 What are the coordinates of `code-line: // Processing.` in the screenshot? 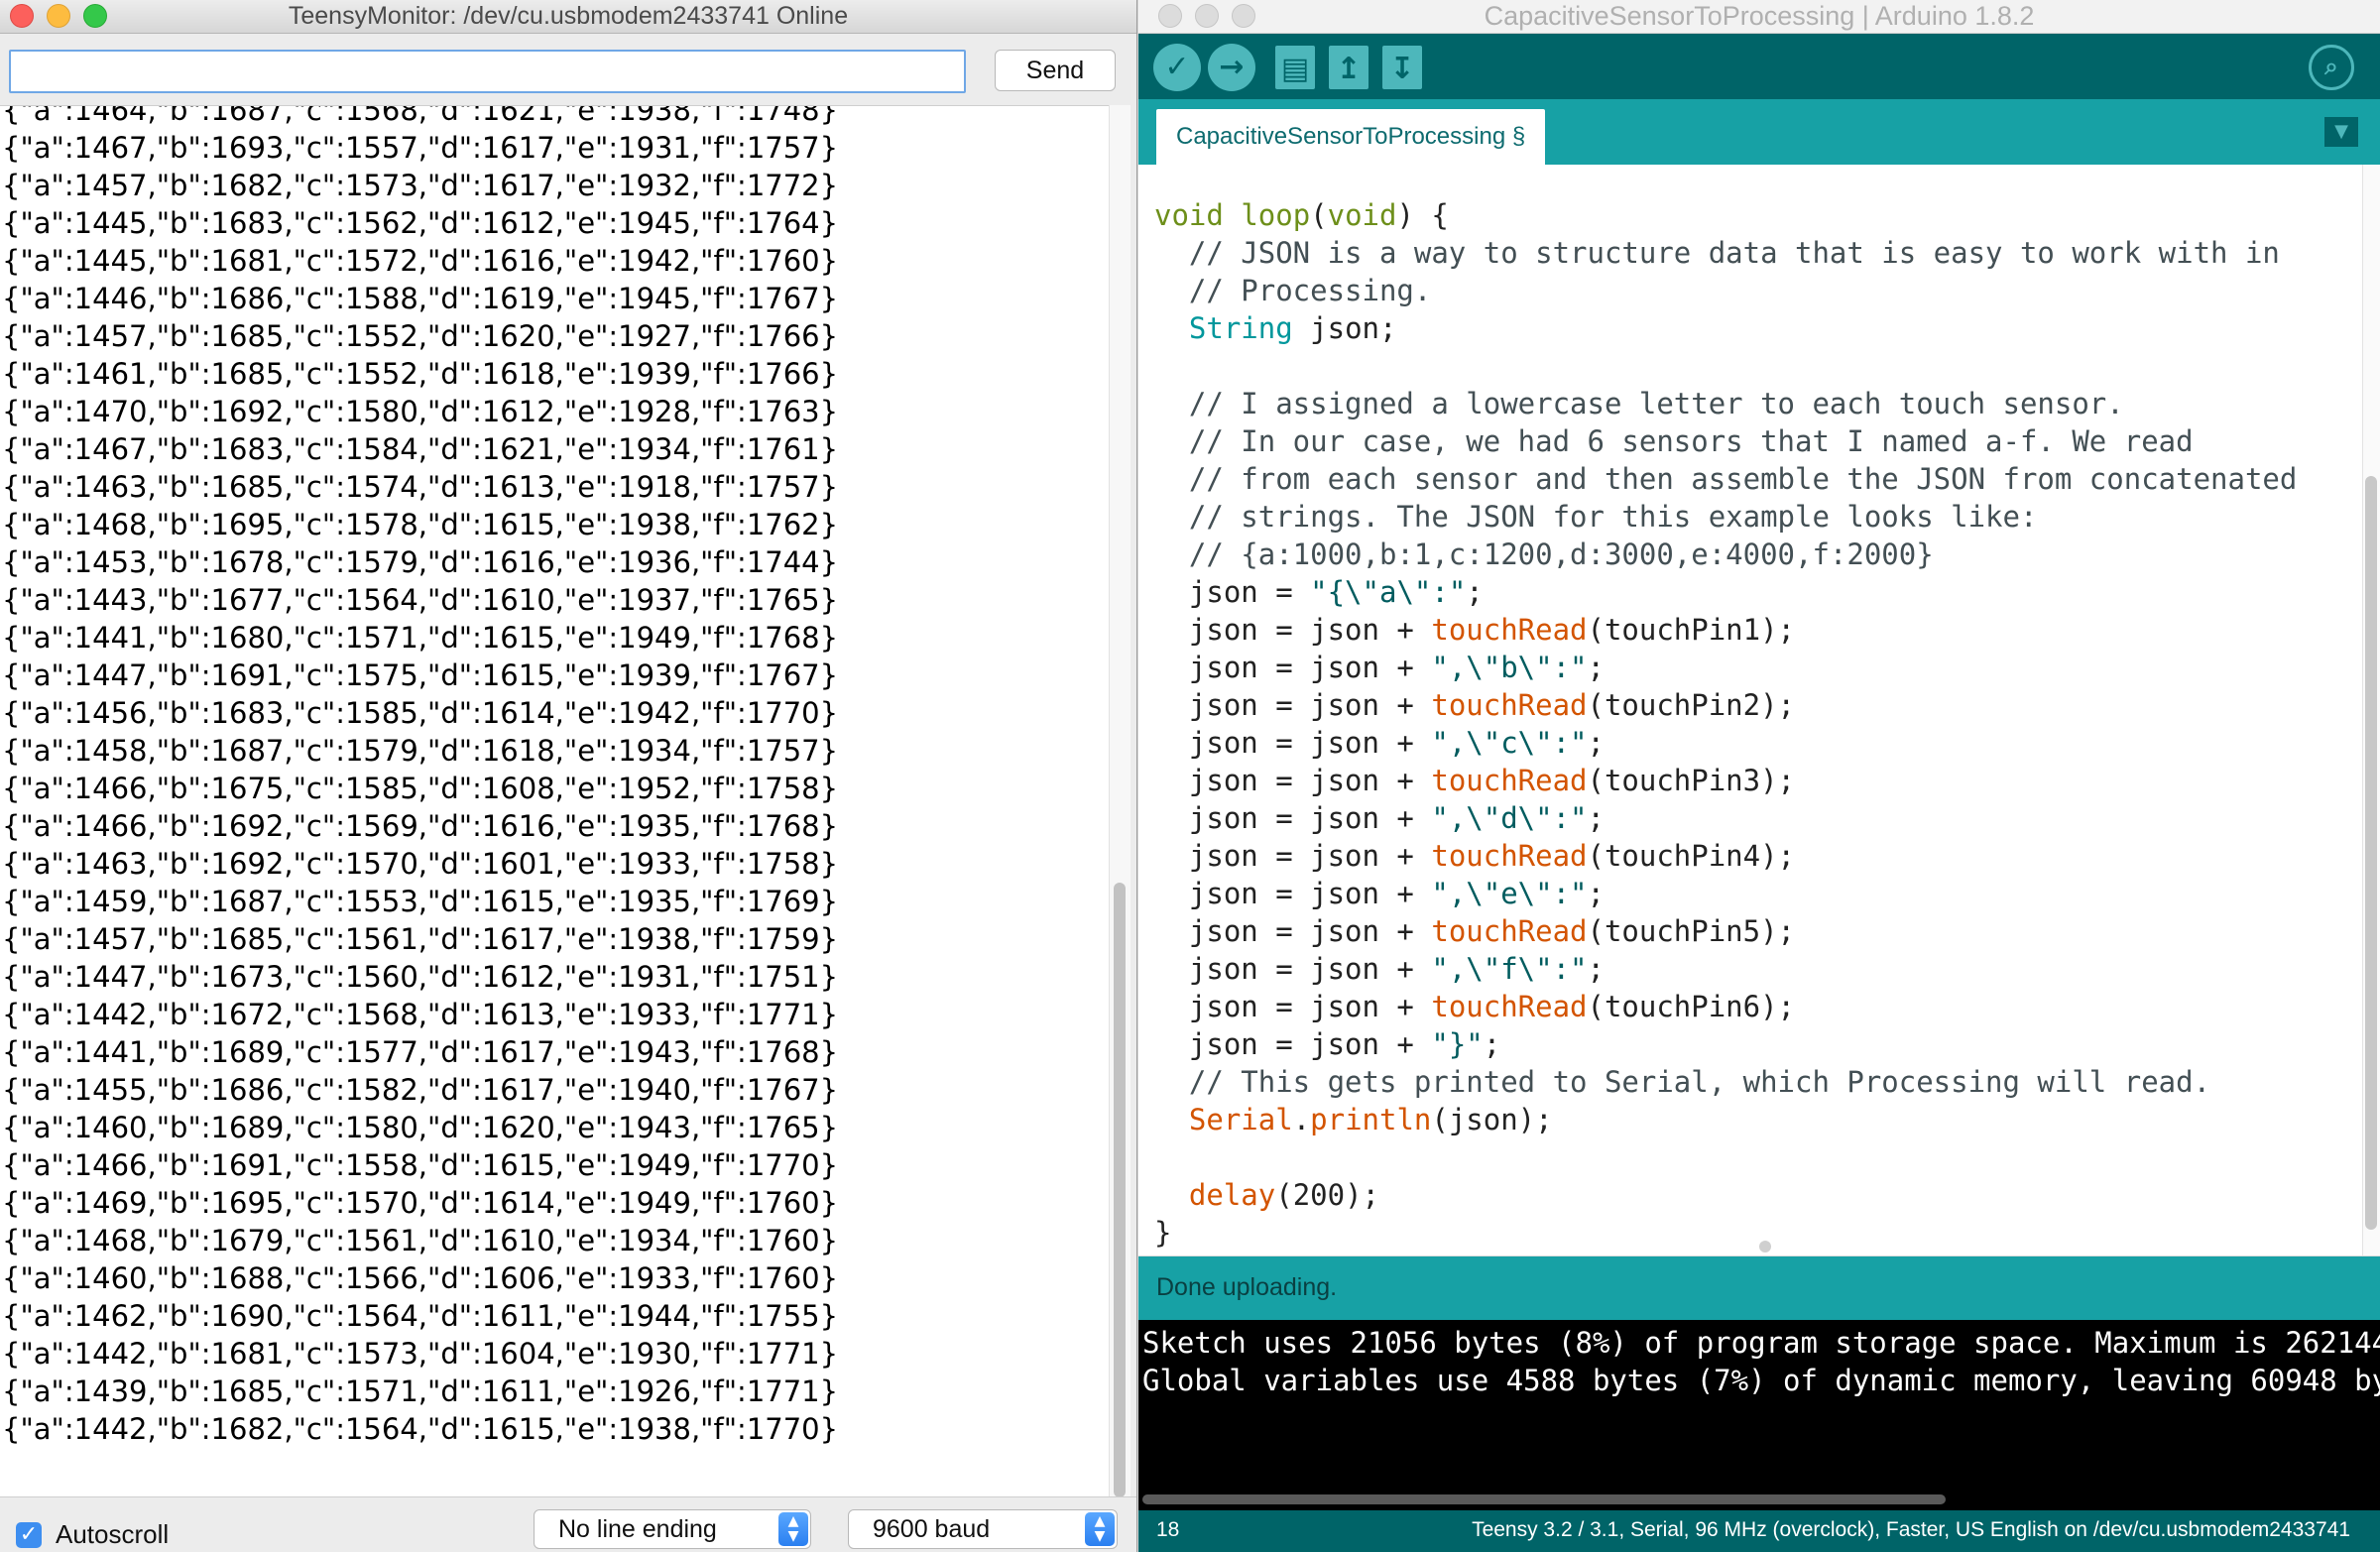 It's located at (1725, 290).